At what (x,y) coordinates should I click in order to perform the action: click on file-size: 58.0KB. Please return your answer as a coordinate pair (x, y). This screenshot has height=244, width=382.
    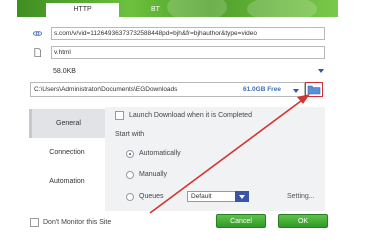
    Looking at the image, I should click on (64, 71).